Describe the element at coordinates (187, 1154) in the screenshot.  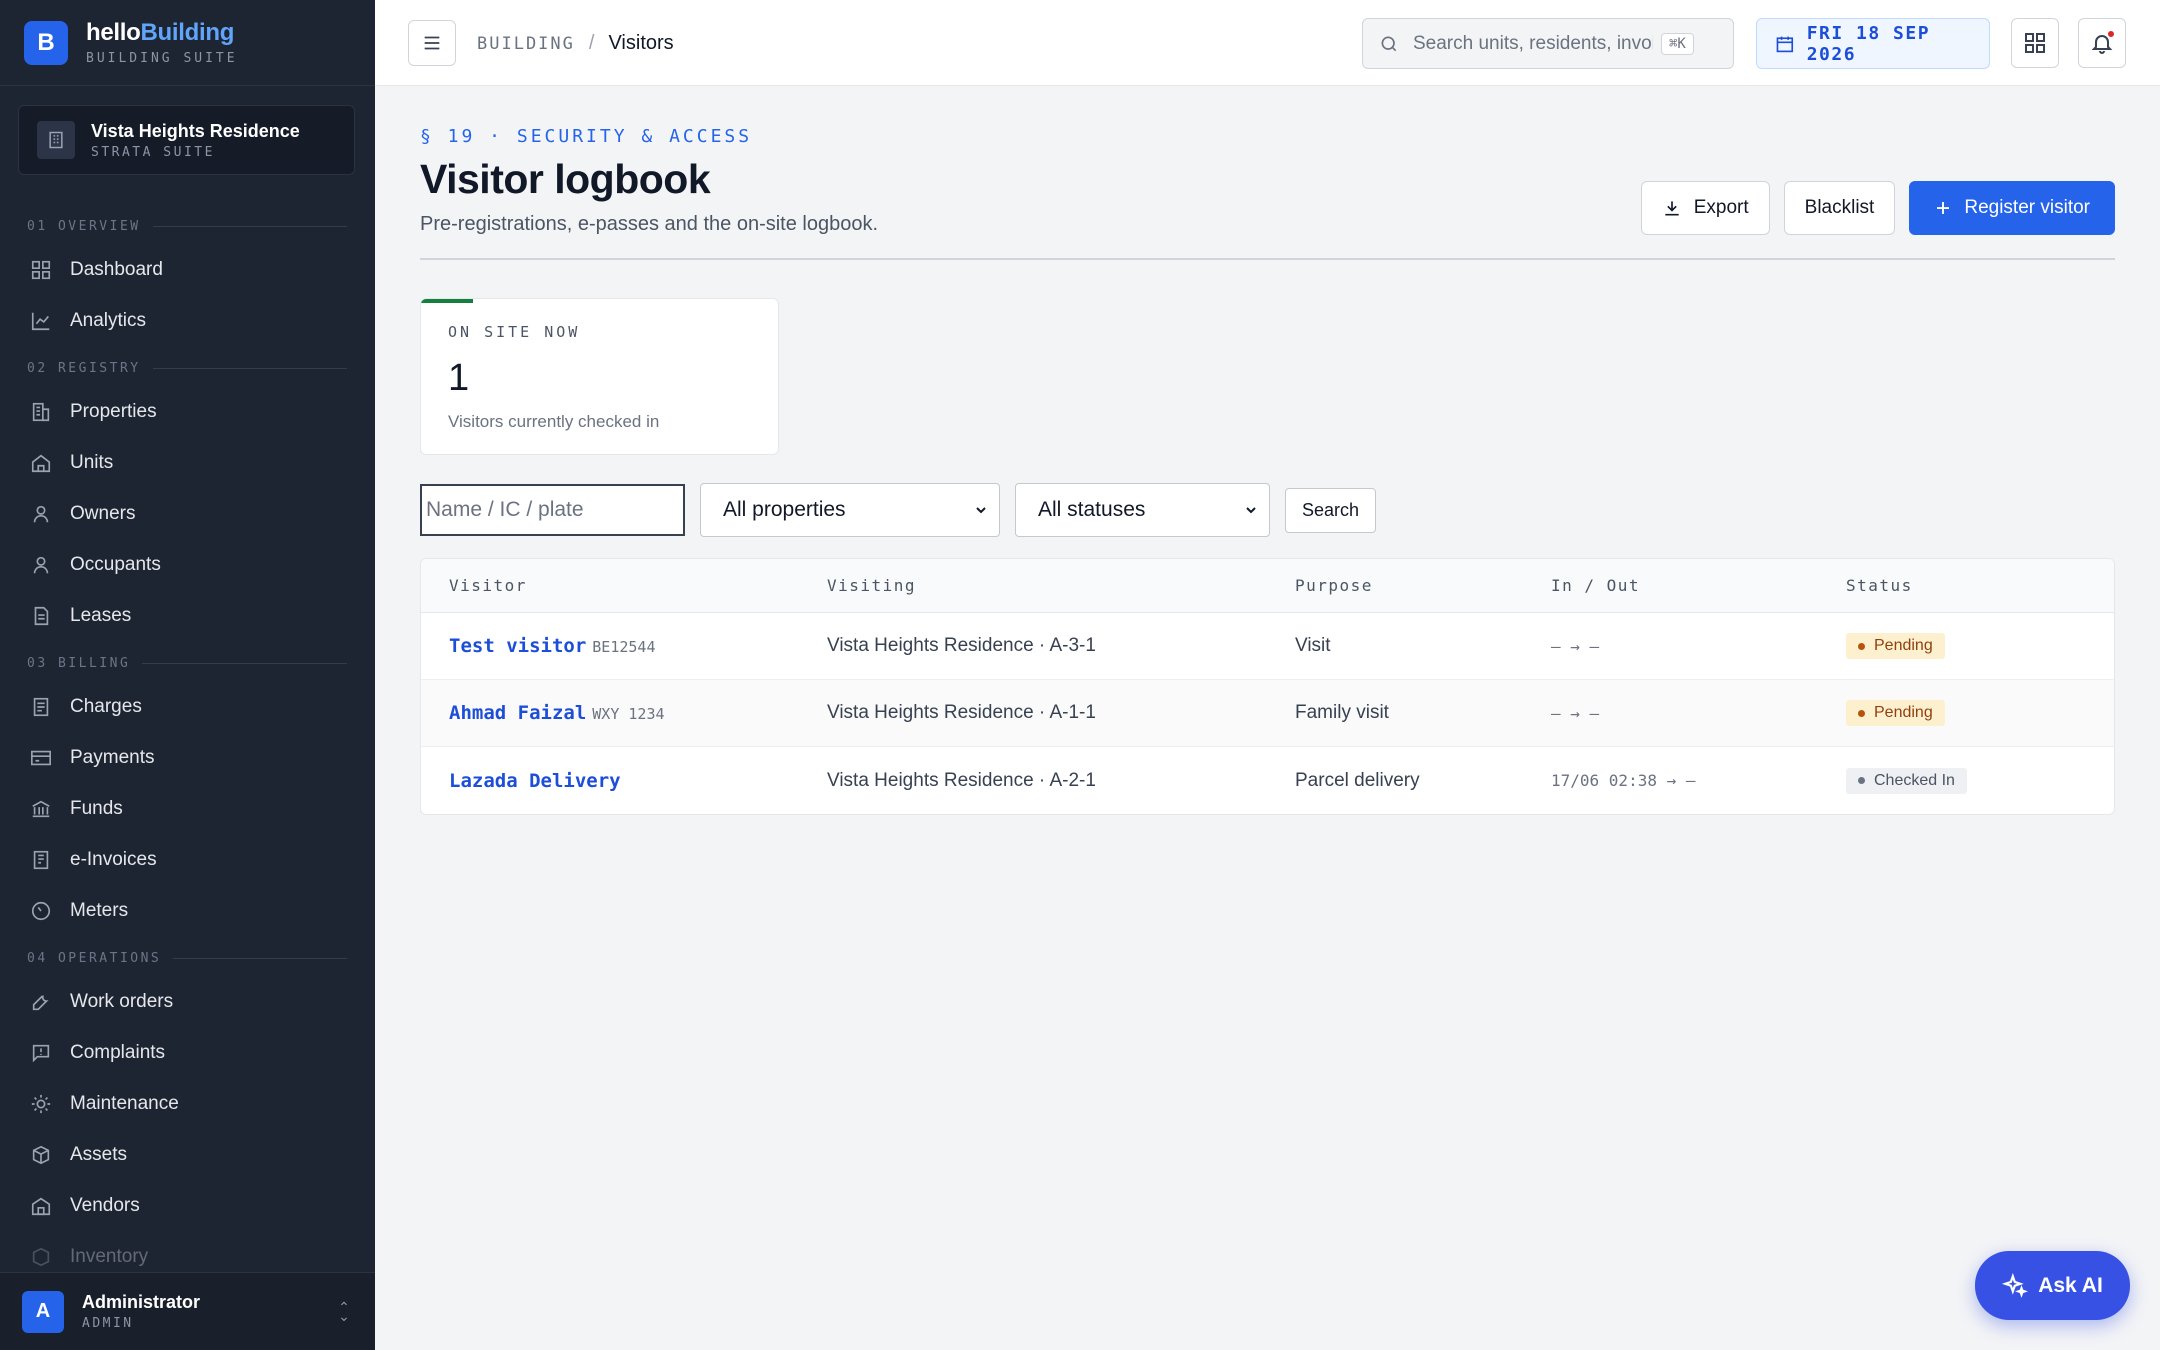
I see `sidebar-item-assets: Assets` at that location.